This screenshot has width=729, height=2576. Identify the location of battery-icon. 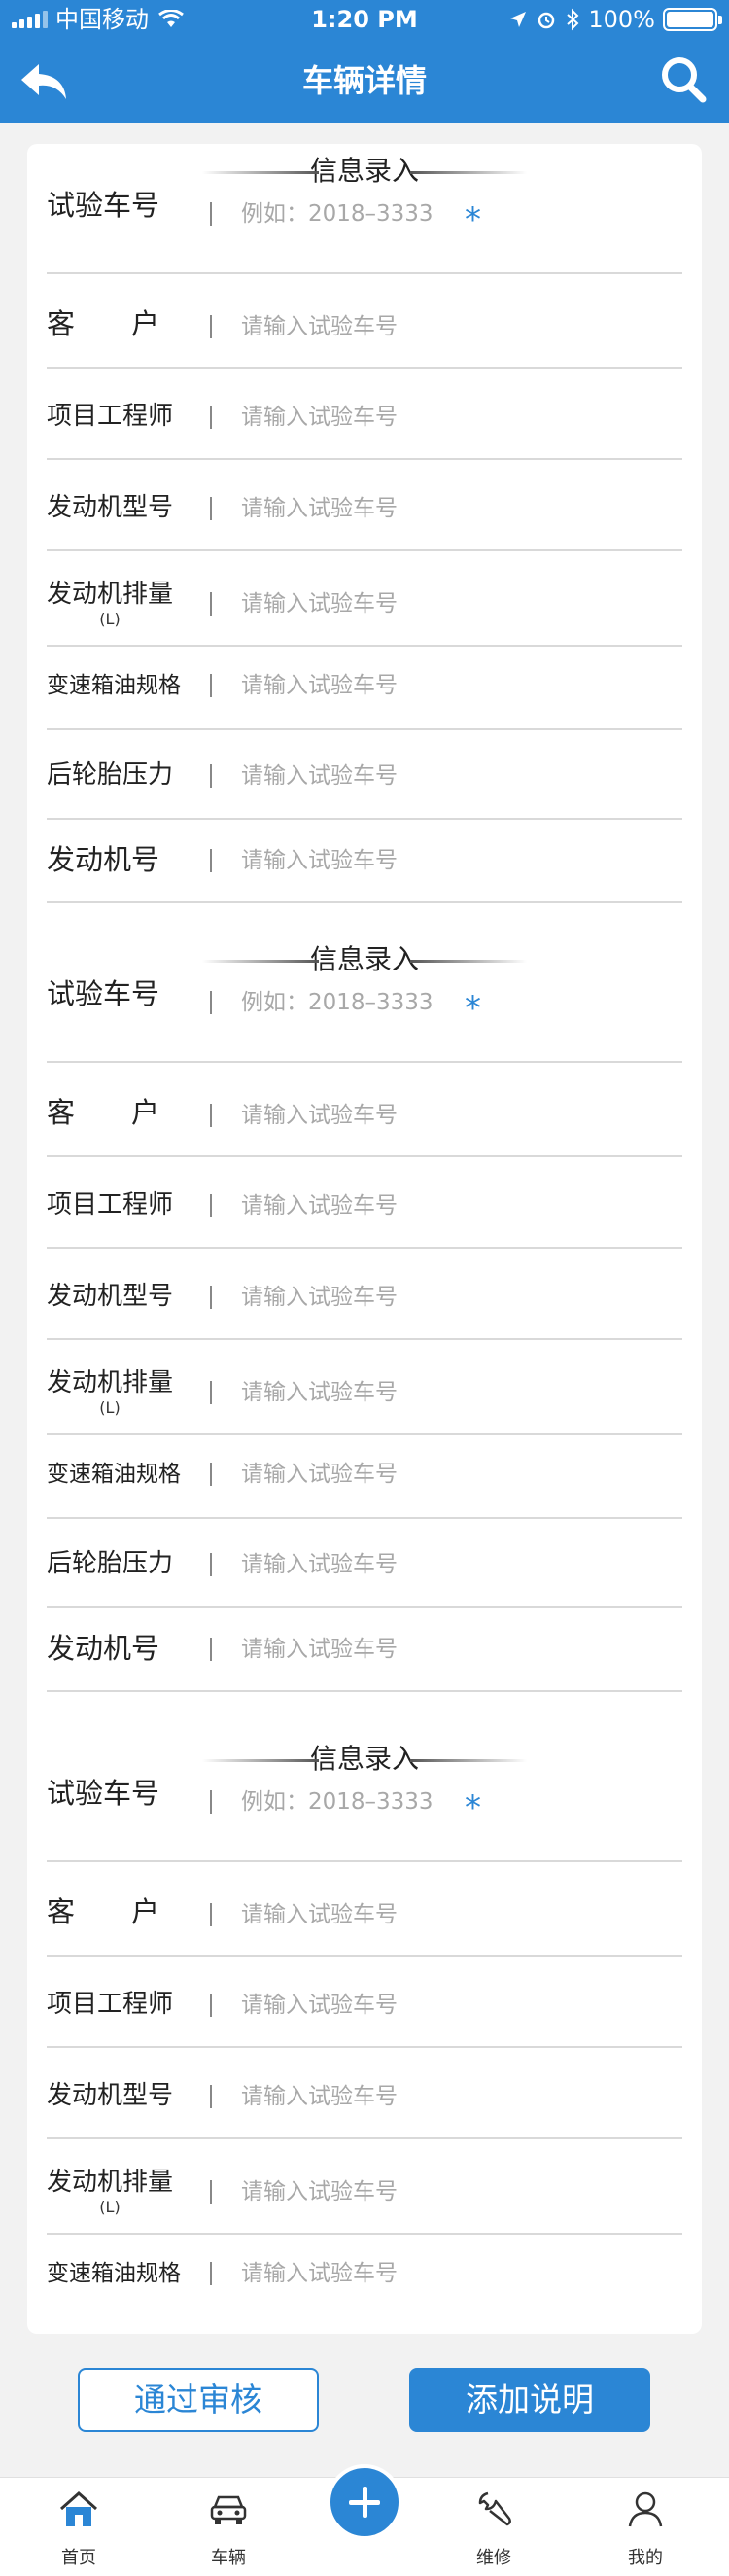
(692, 19).